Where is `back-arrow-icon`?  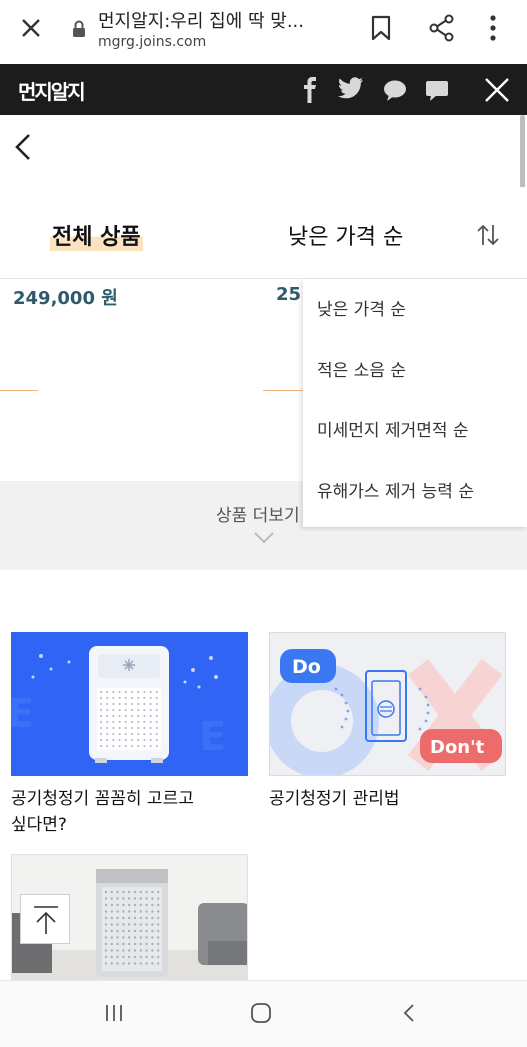
back-arrow-icon is located at coordinates (23, 147).